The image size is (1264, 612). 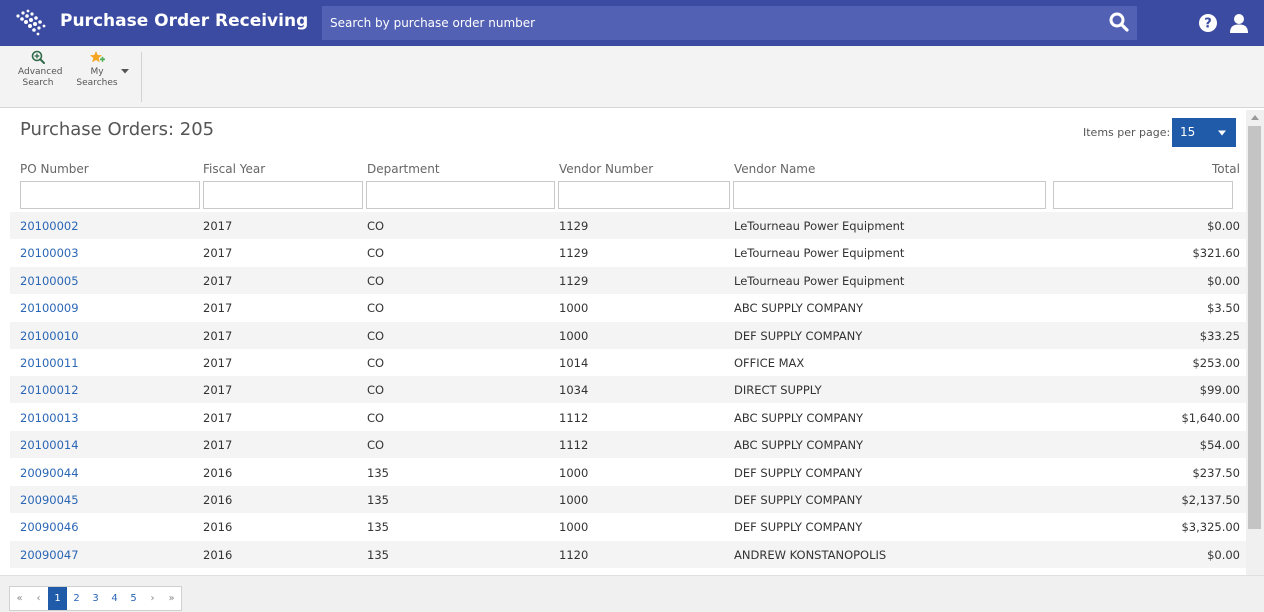 What do you see at coordinates (1255, 118) in the screenshot?
I see `scroll-up-icon` at bounding box center [1255, 118].